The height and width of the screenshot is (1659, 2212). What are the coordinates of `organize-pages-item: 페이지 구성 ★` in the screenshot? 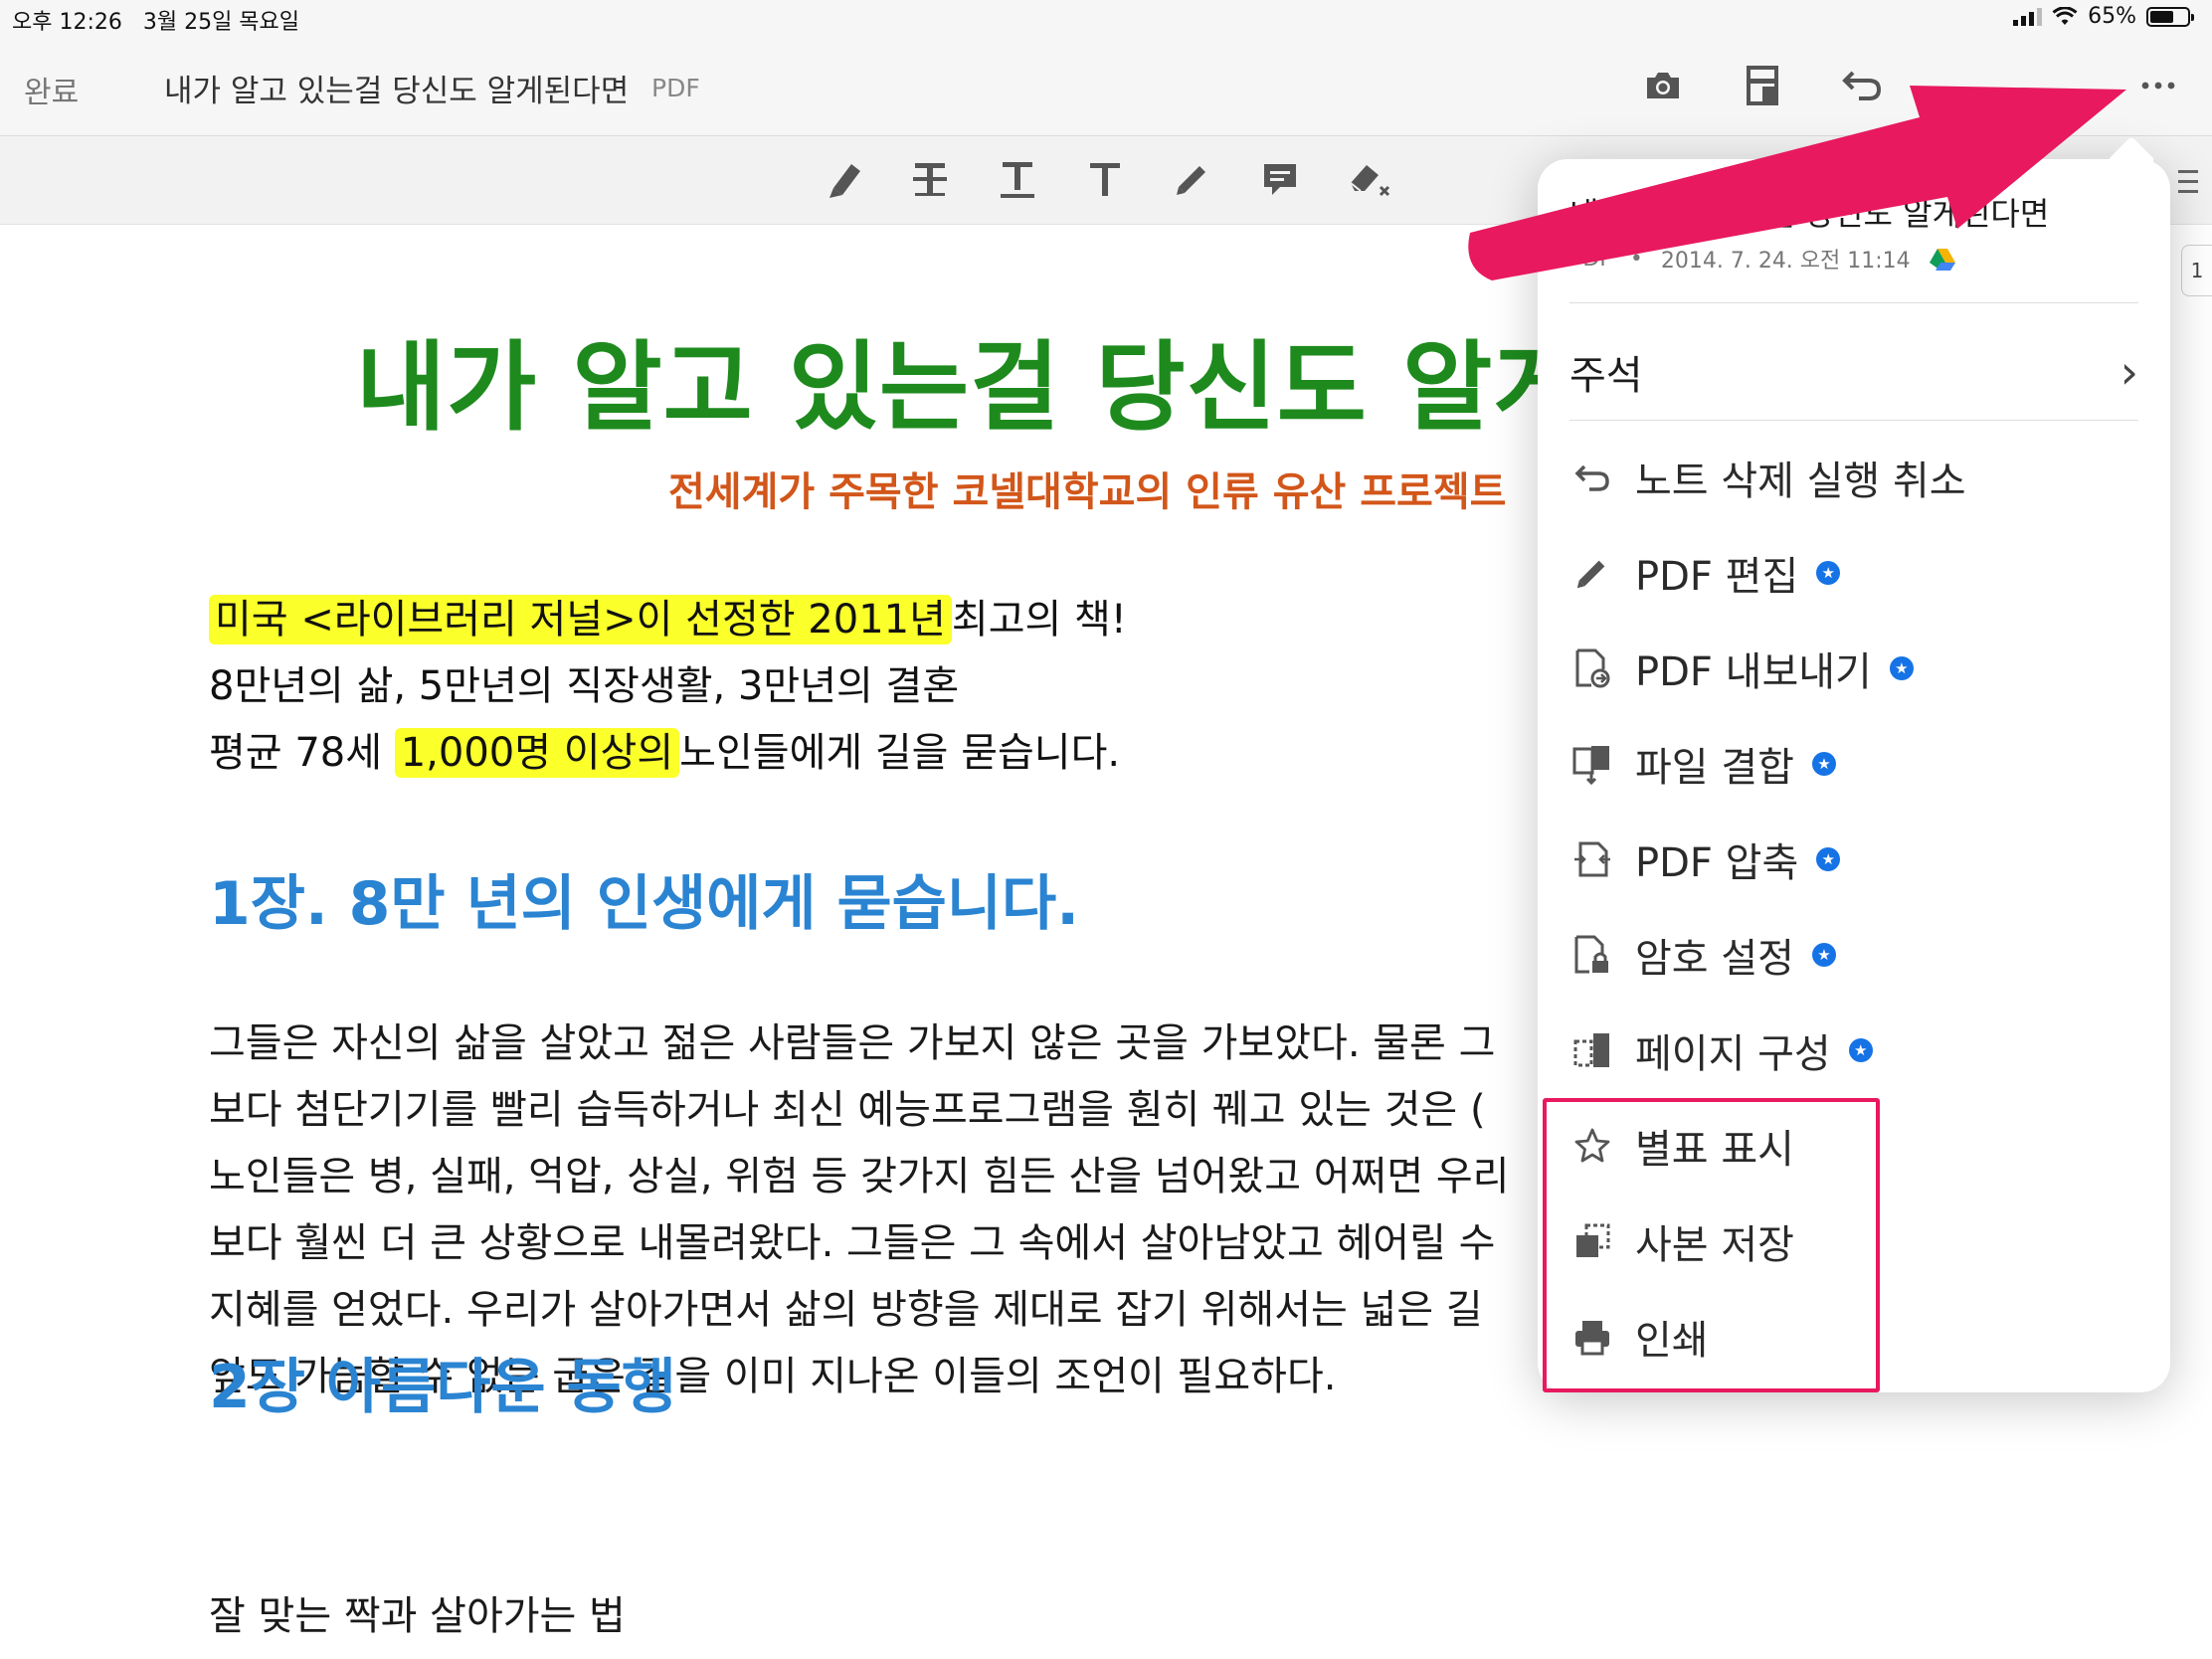 It's located at (1853, 1050).